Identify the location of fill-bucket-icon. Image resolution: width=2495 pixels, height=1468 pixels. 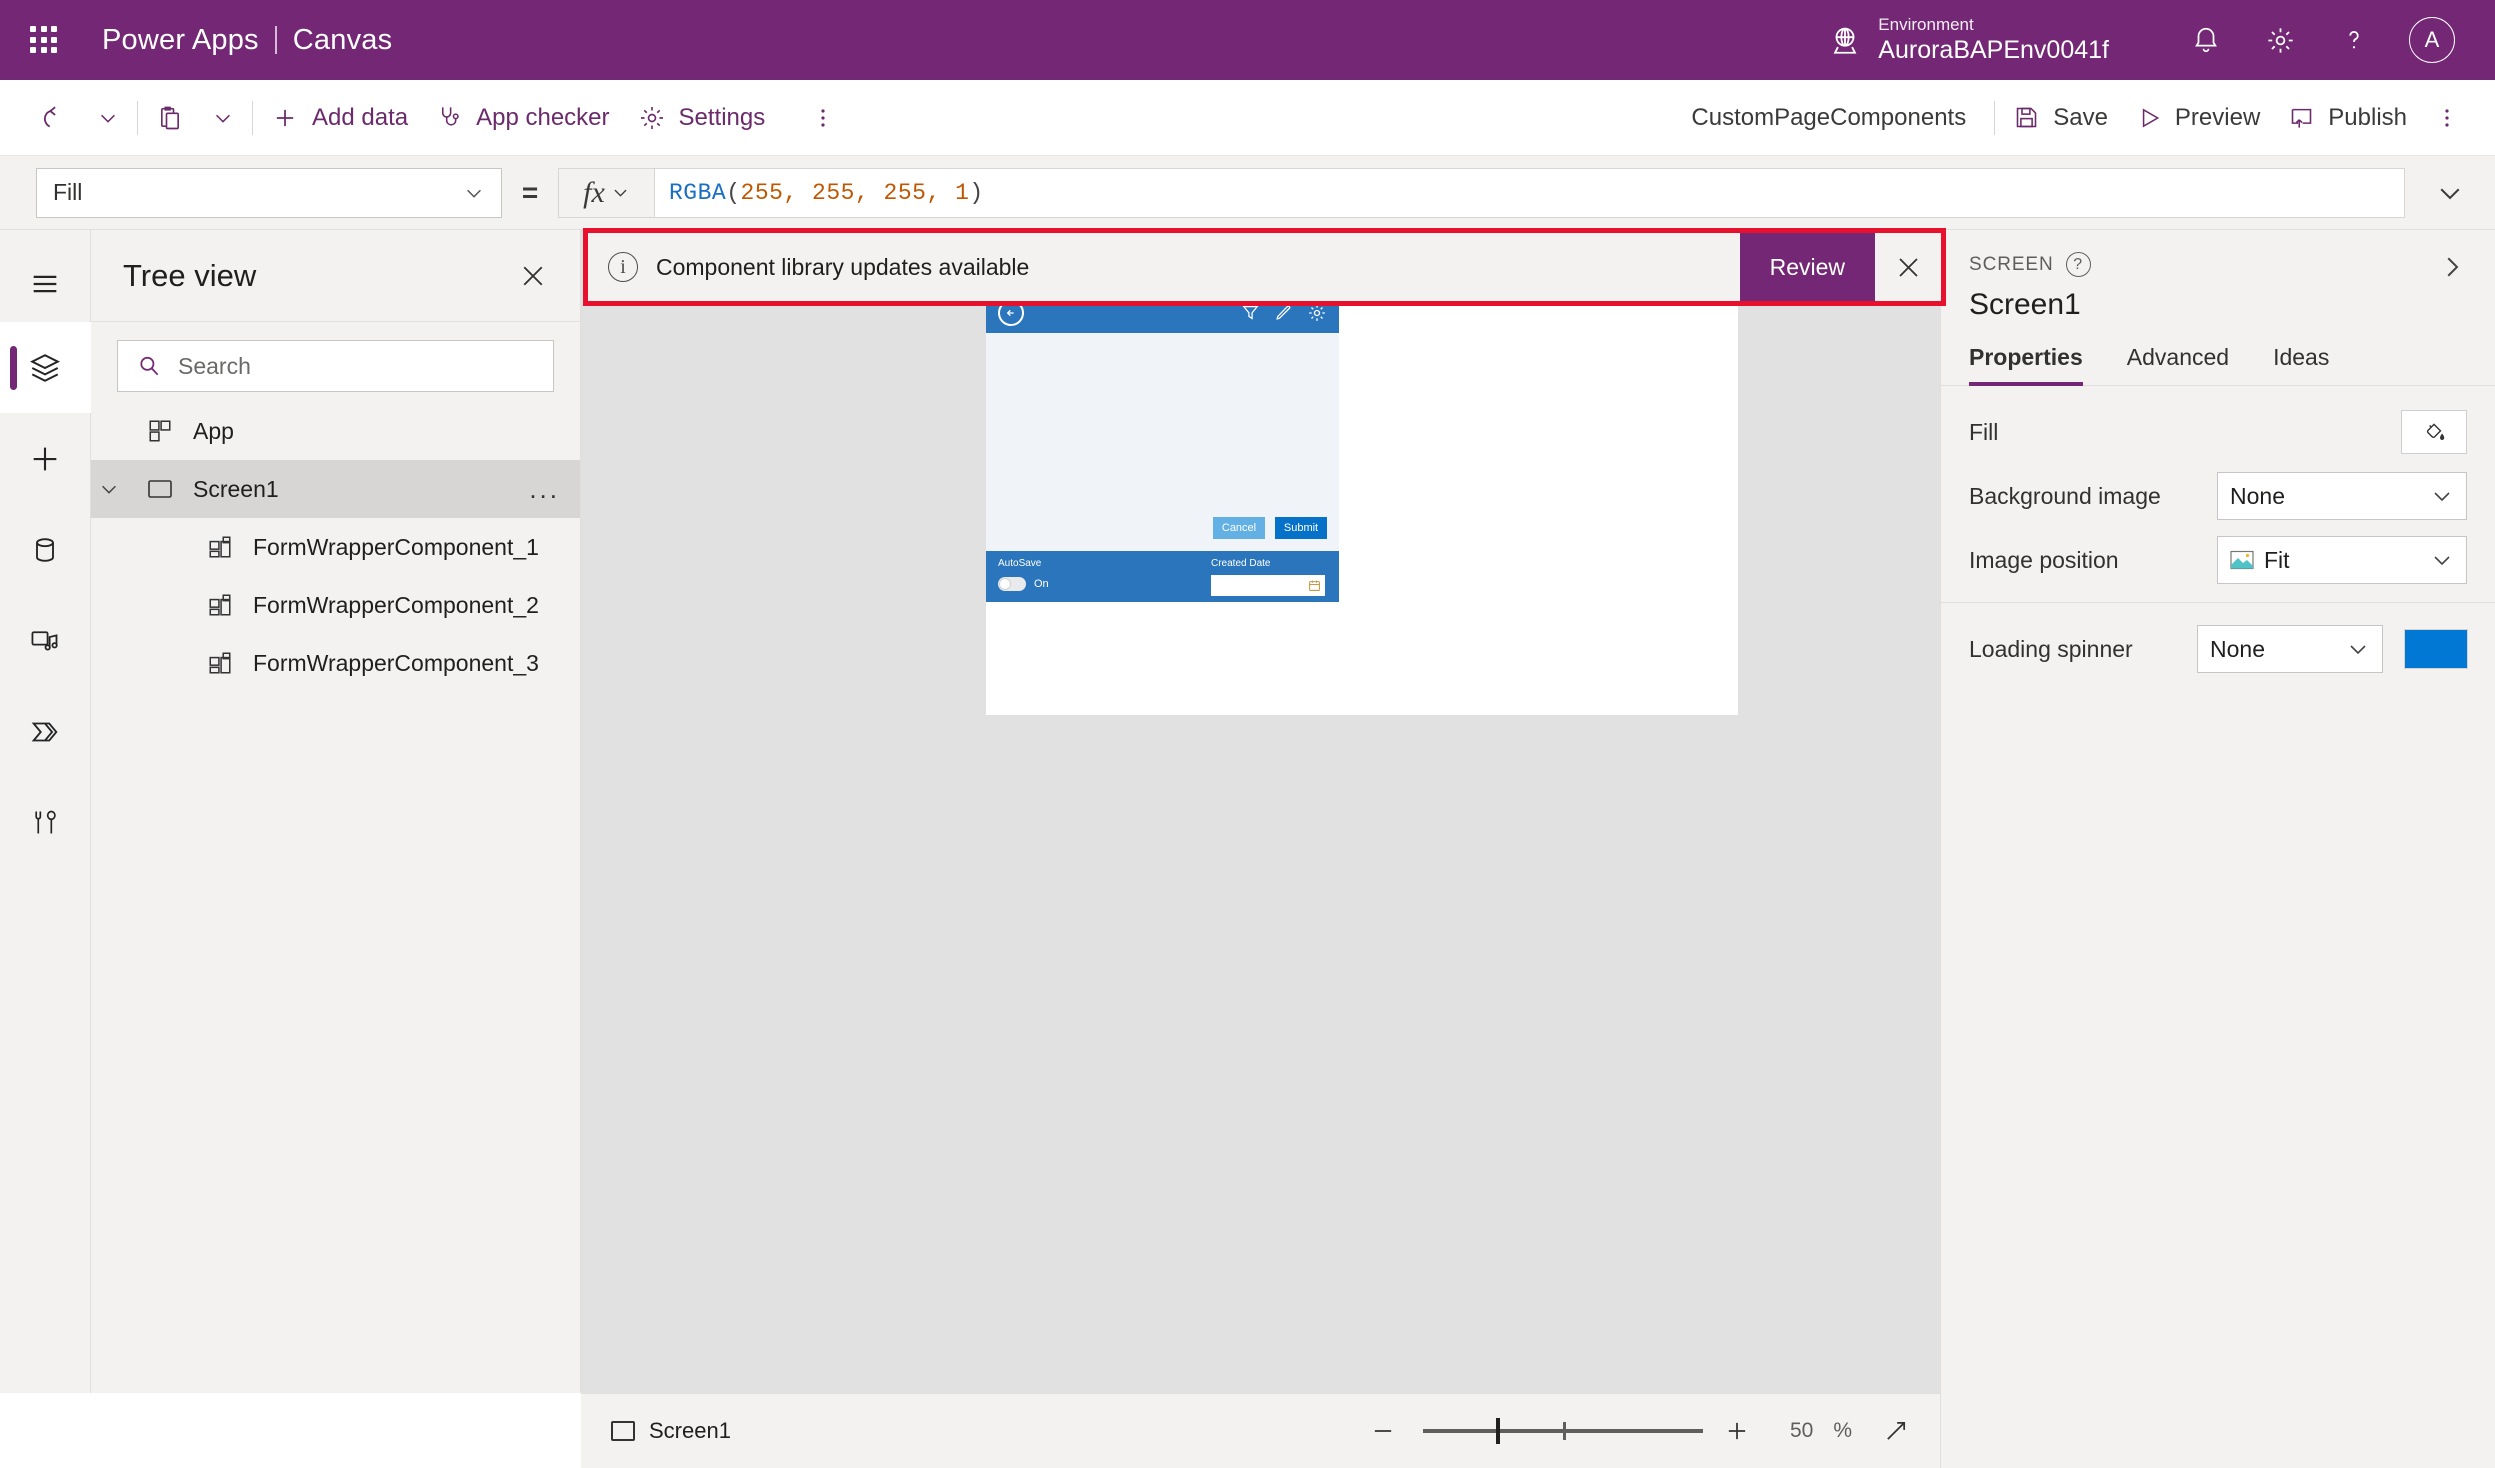
(2434, 432).